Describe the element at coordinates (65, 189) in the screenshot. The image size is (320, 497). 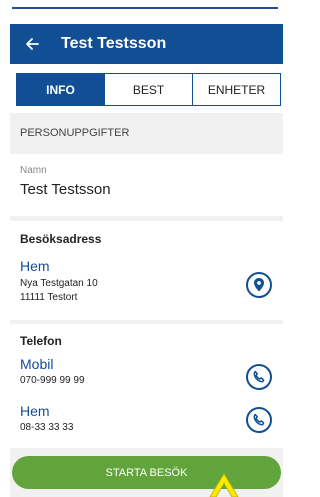
I see `name-value: Test Testsson` at that location.